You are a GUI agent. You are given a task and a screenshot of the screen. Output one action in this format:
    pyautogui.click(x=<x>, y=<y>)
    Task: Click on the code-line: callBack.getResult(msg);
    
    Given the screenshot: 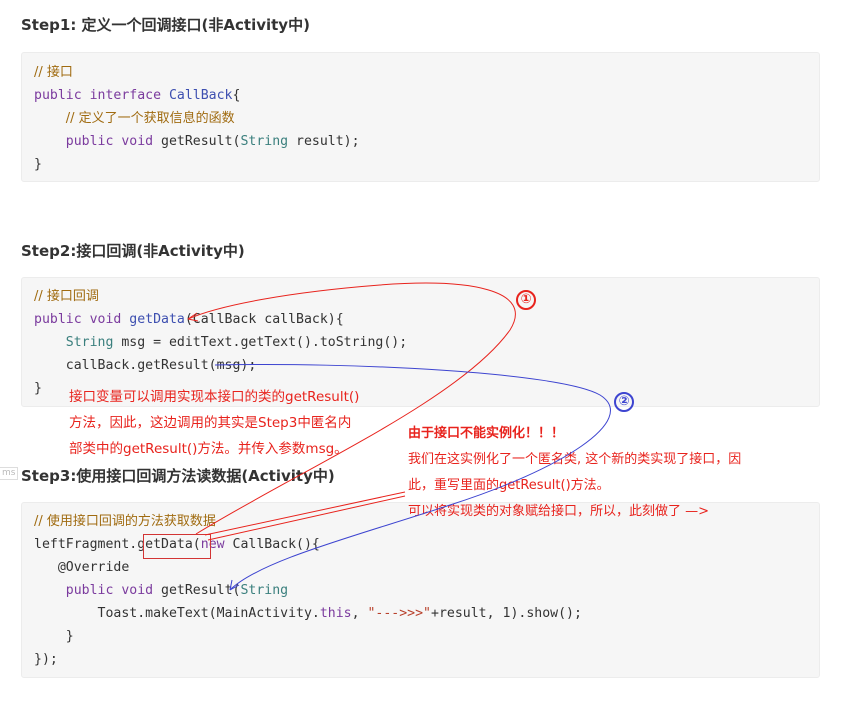 What is the action you would take?
    pyautogui.click(x=220, y=365)
    